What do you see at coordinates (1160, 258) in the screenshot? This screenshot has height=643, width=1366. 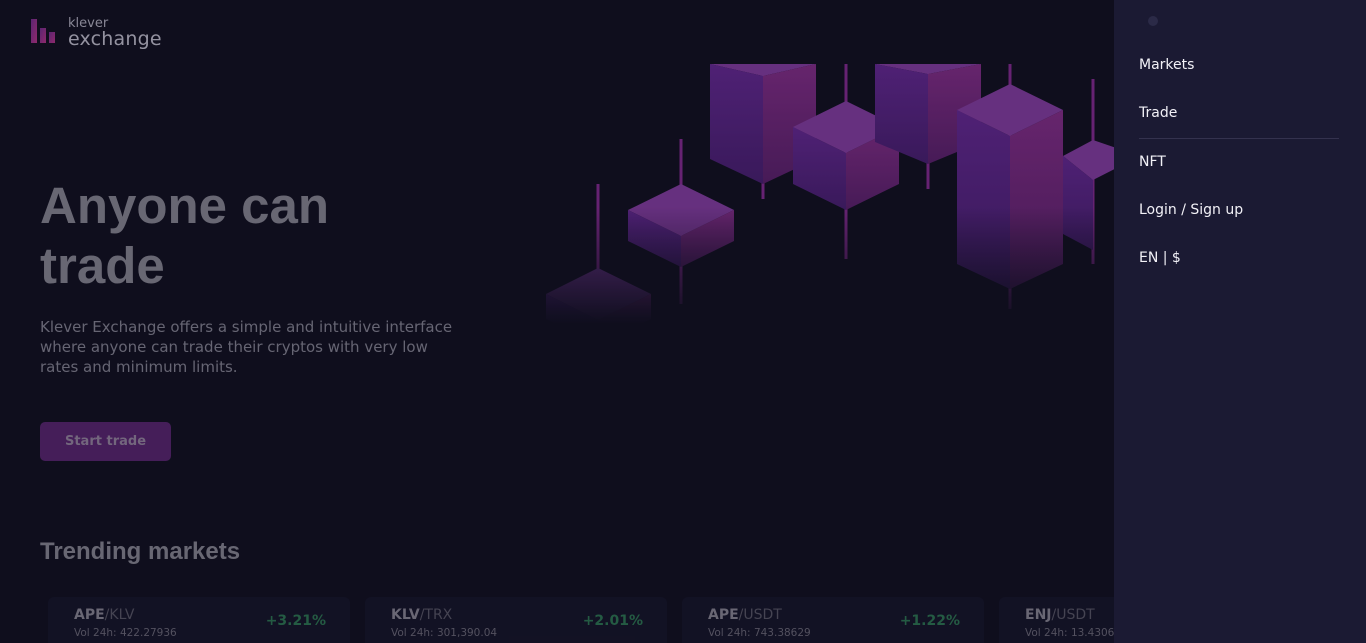 I see `menu-item-language-currency: EN | $` at bounding box center [1160, 258].